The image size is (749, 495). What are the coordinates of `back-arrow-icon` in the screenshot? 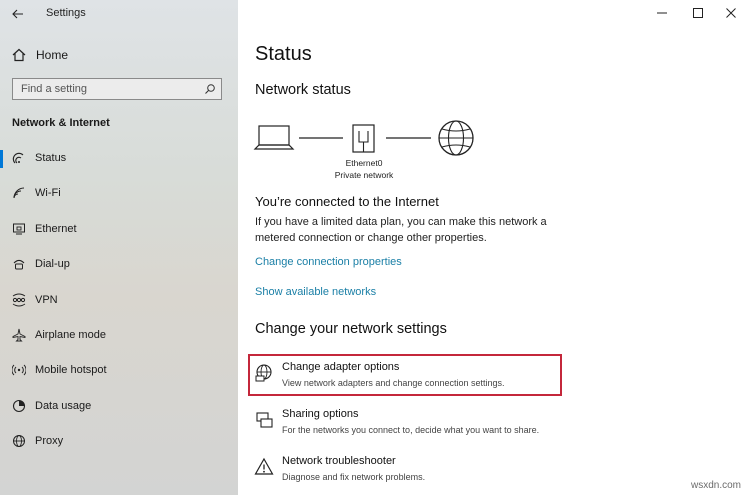 It's located at (17, 14).